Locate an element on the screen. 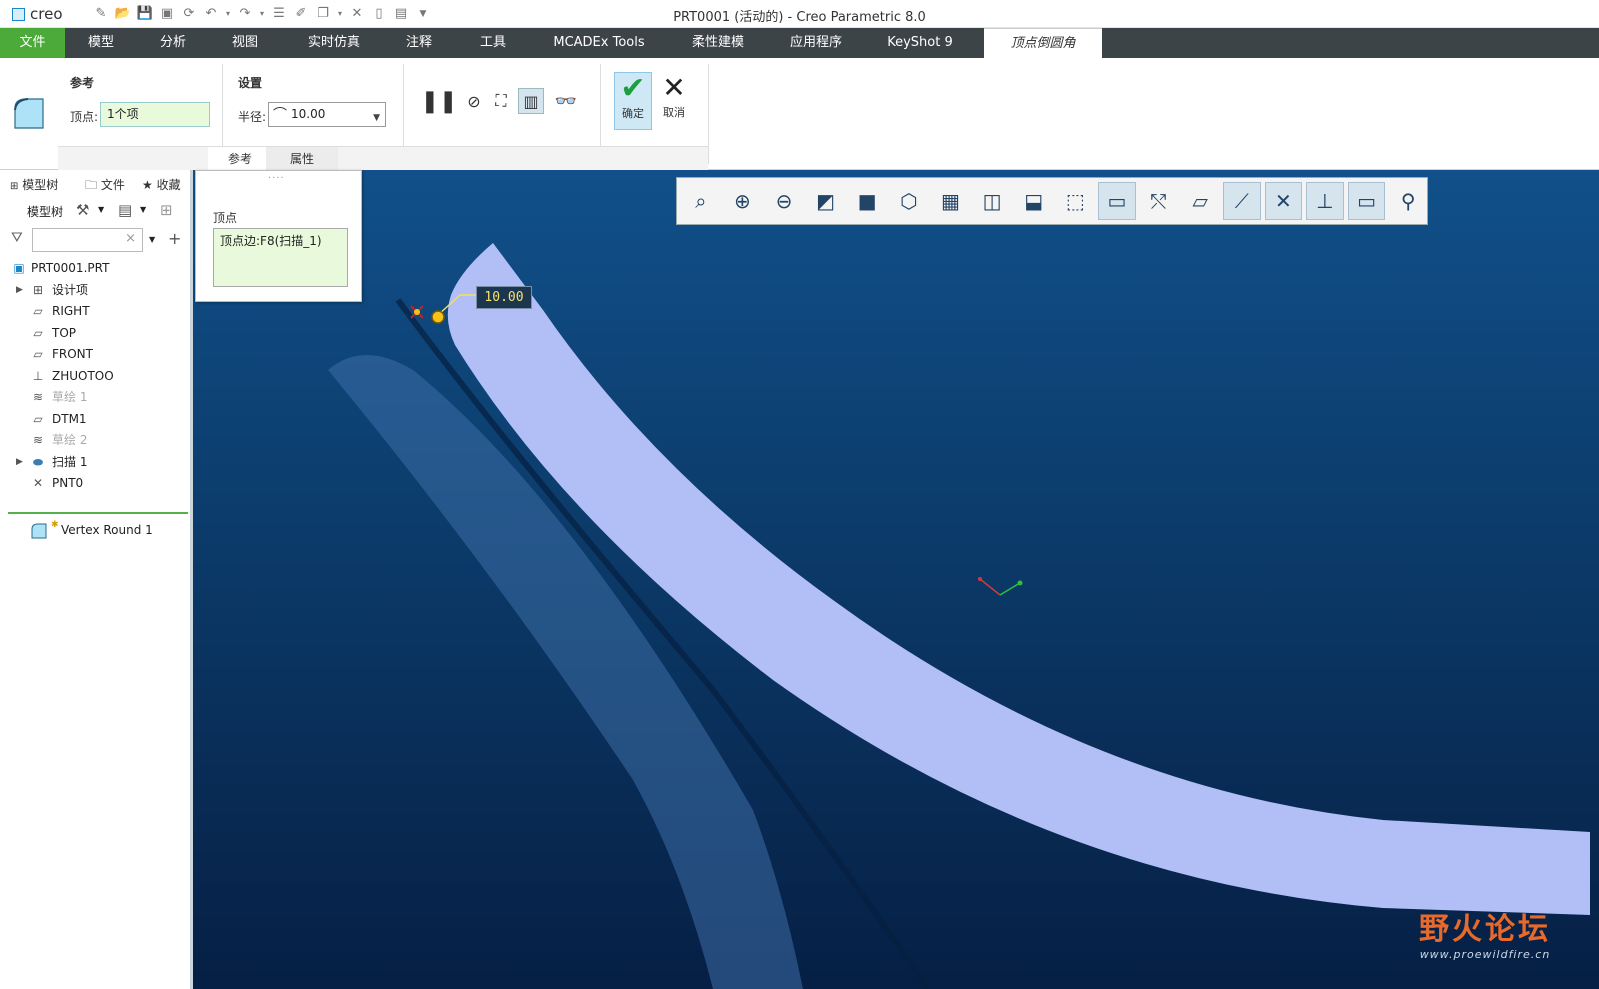 This screenshot has width=1599, height=989. tree-filter-list-icon: ▤ is located at coordinates (125, 210).